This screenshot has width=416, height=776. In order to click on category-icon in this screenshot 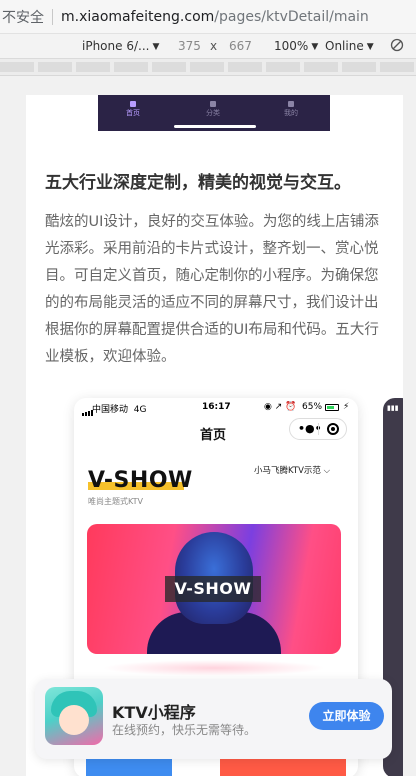, I will do `click(213, 104)`.